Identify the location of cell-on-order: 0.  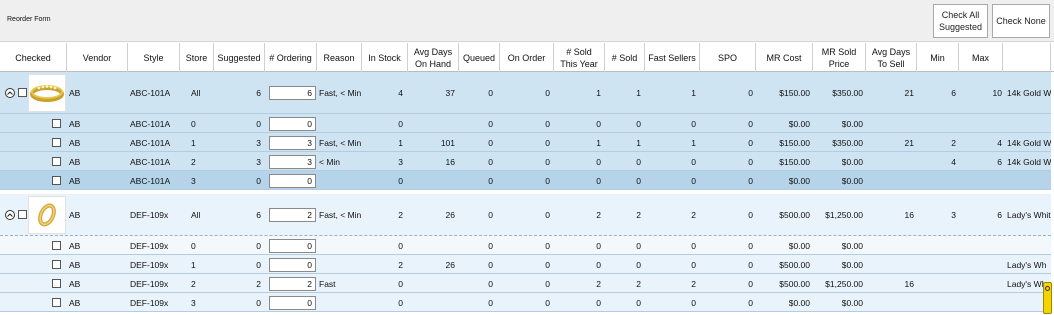
(547, 123).